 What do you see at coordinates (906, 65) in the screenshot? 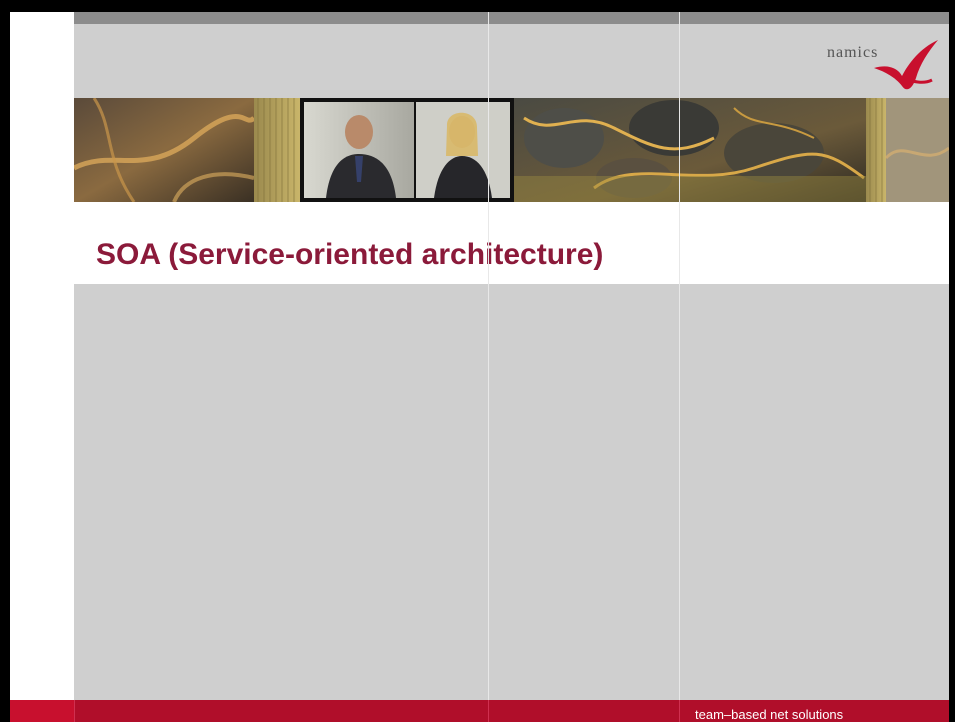
I see `namics-swoosh-logo-icon` at bounding box center [906, 65].